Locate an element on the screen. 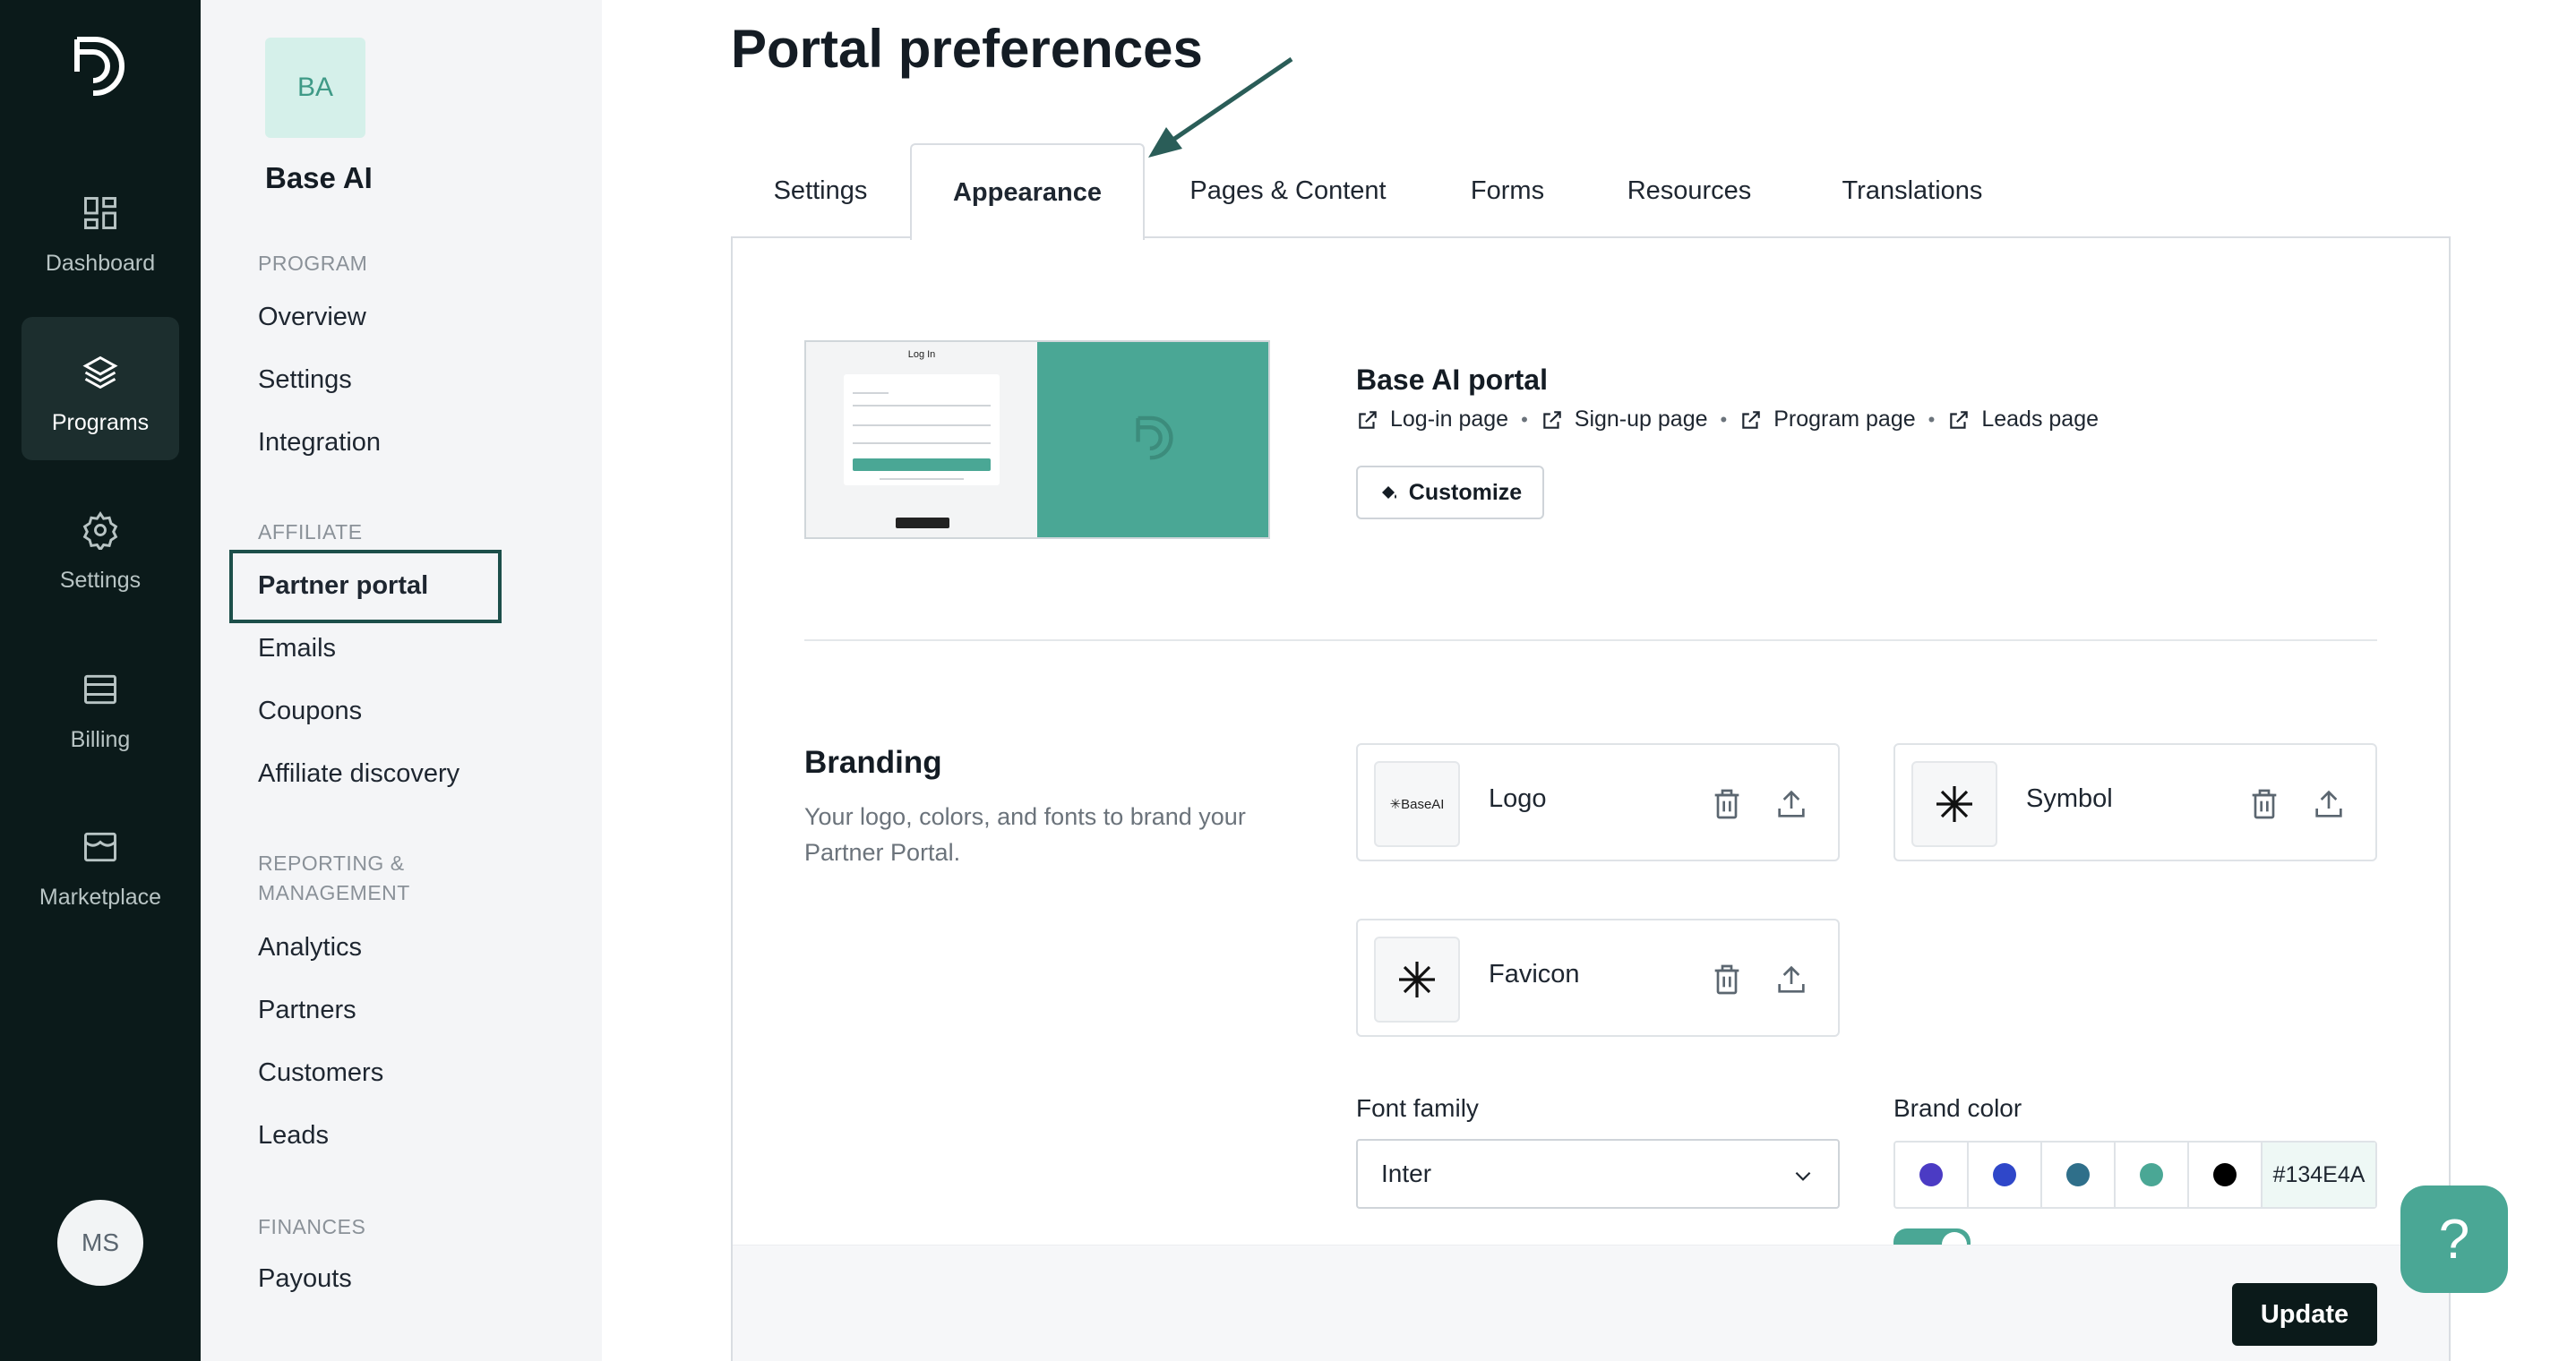 This screenshot has width=2576, height=1361. link-label: Log-in page is located at coordinates (1449, 419).